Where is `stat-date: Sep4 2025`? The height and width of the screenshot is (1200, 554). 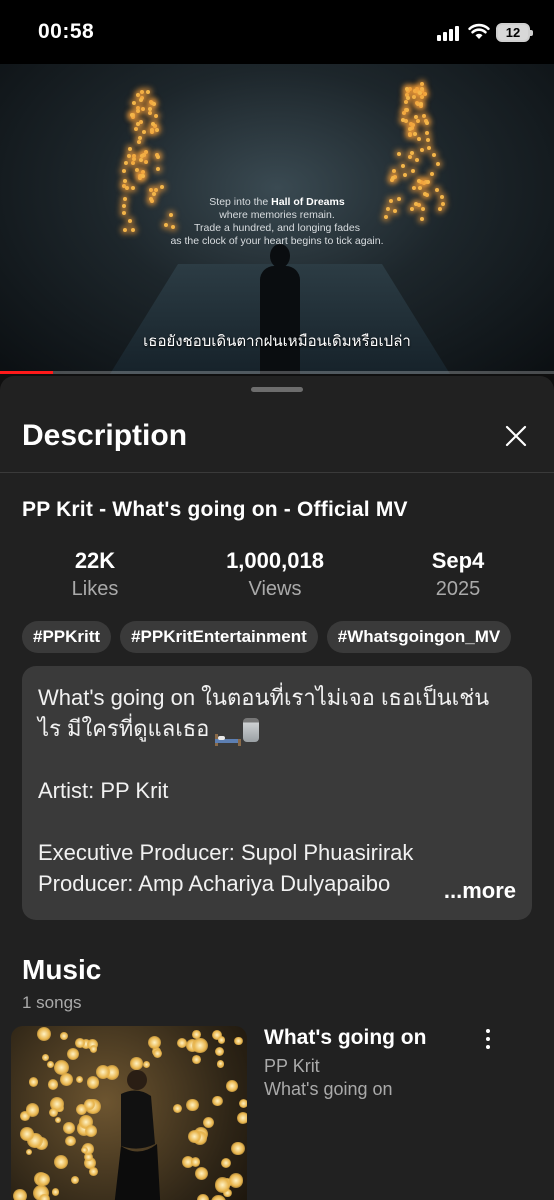 stat-date: Sep4 2025 is located at coordinates (458, 574).